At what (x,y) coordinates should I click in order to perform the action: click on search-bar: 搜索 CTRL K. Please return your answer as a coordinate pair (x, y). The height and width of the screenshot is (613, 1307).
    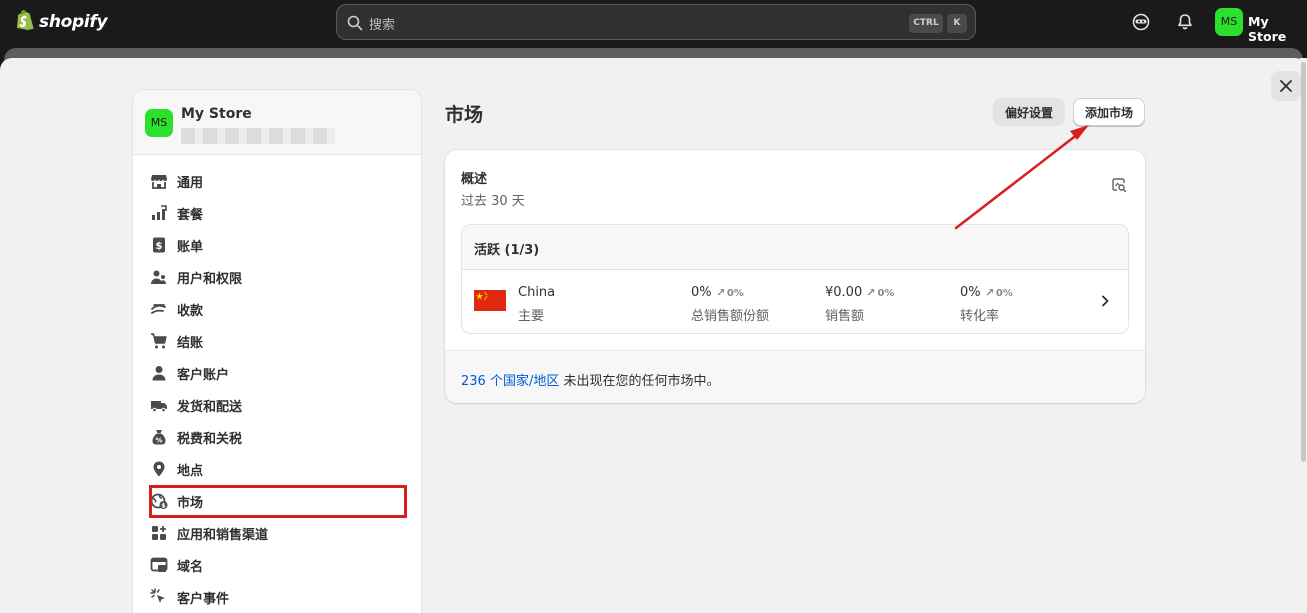
    Looking at the image, I should click on (656, 22).